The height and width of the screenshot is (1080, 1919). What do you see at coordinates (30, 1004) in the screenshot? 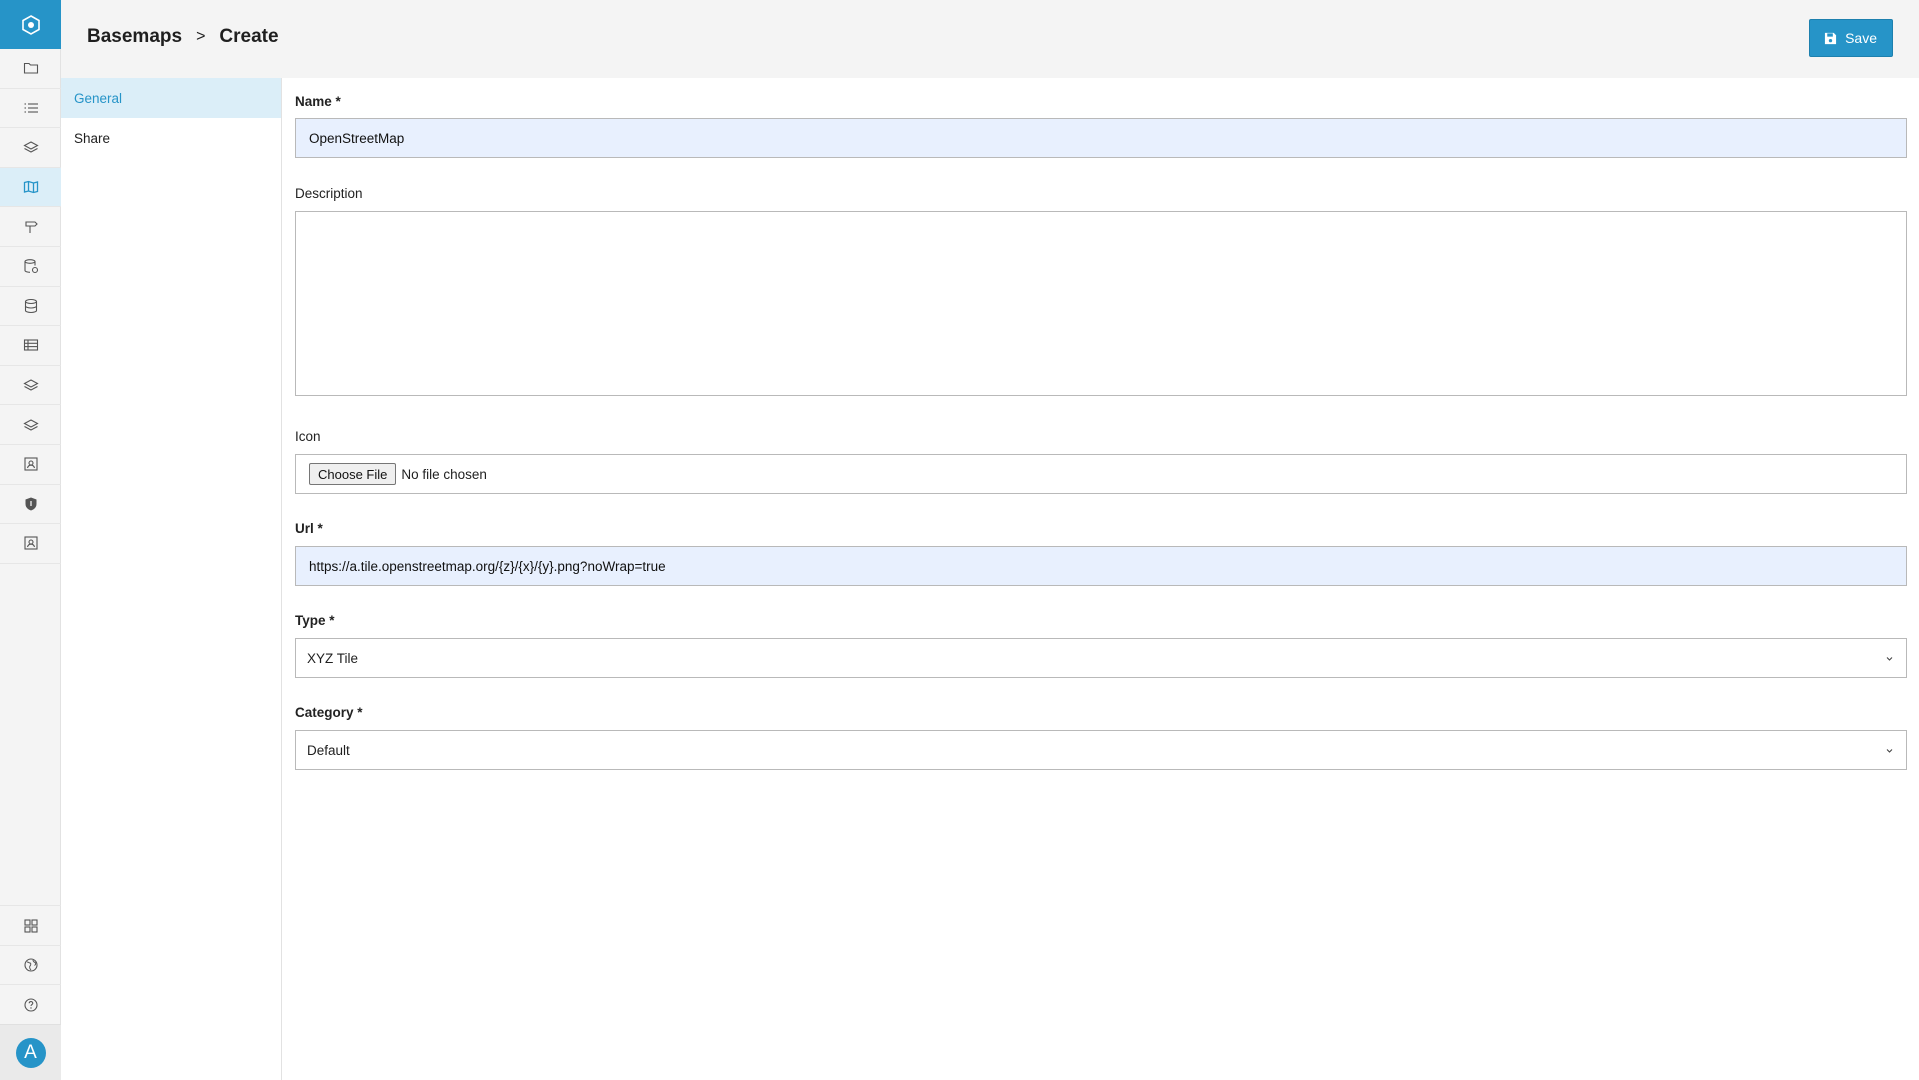
I see `help-icon` at bounding box center [30, 1004].